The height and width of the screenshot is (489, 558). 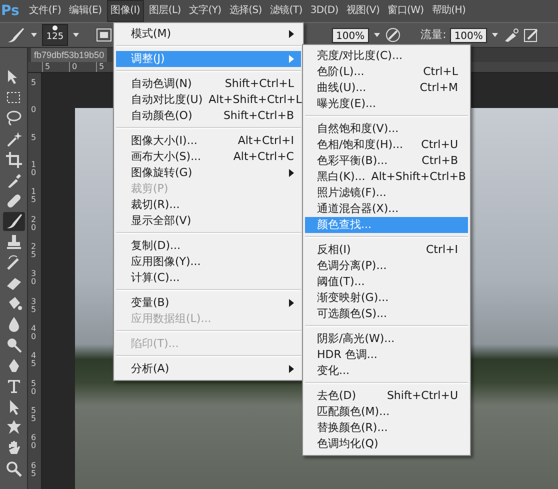 What do you see at coordinates (55, 28) in the screenshot?
I see `brush-tip-icon` at bounding box center [55, 28].